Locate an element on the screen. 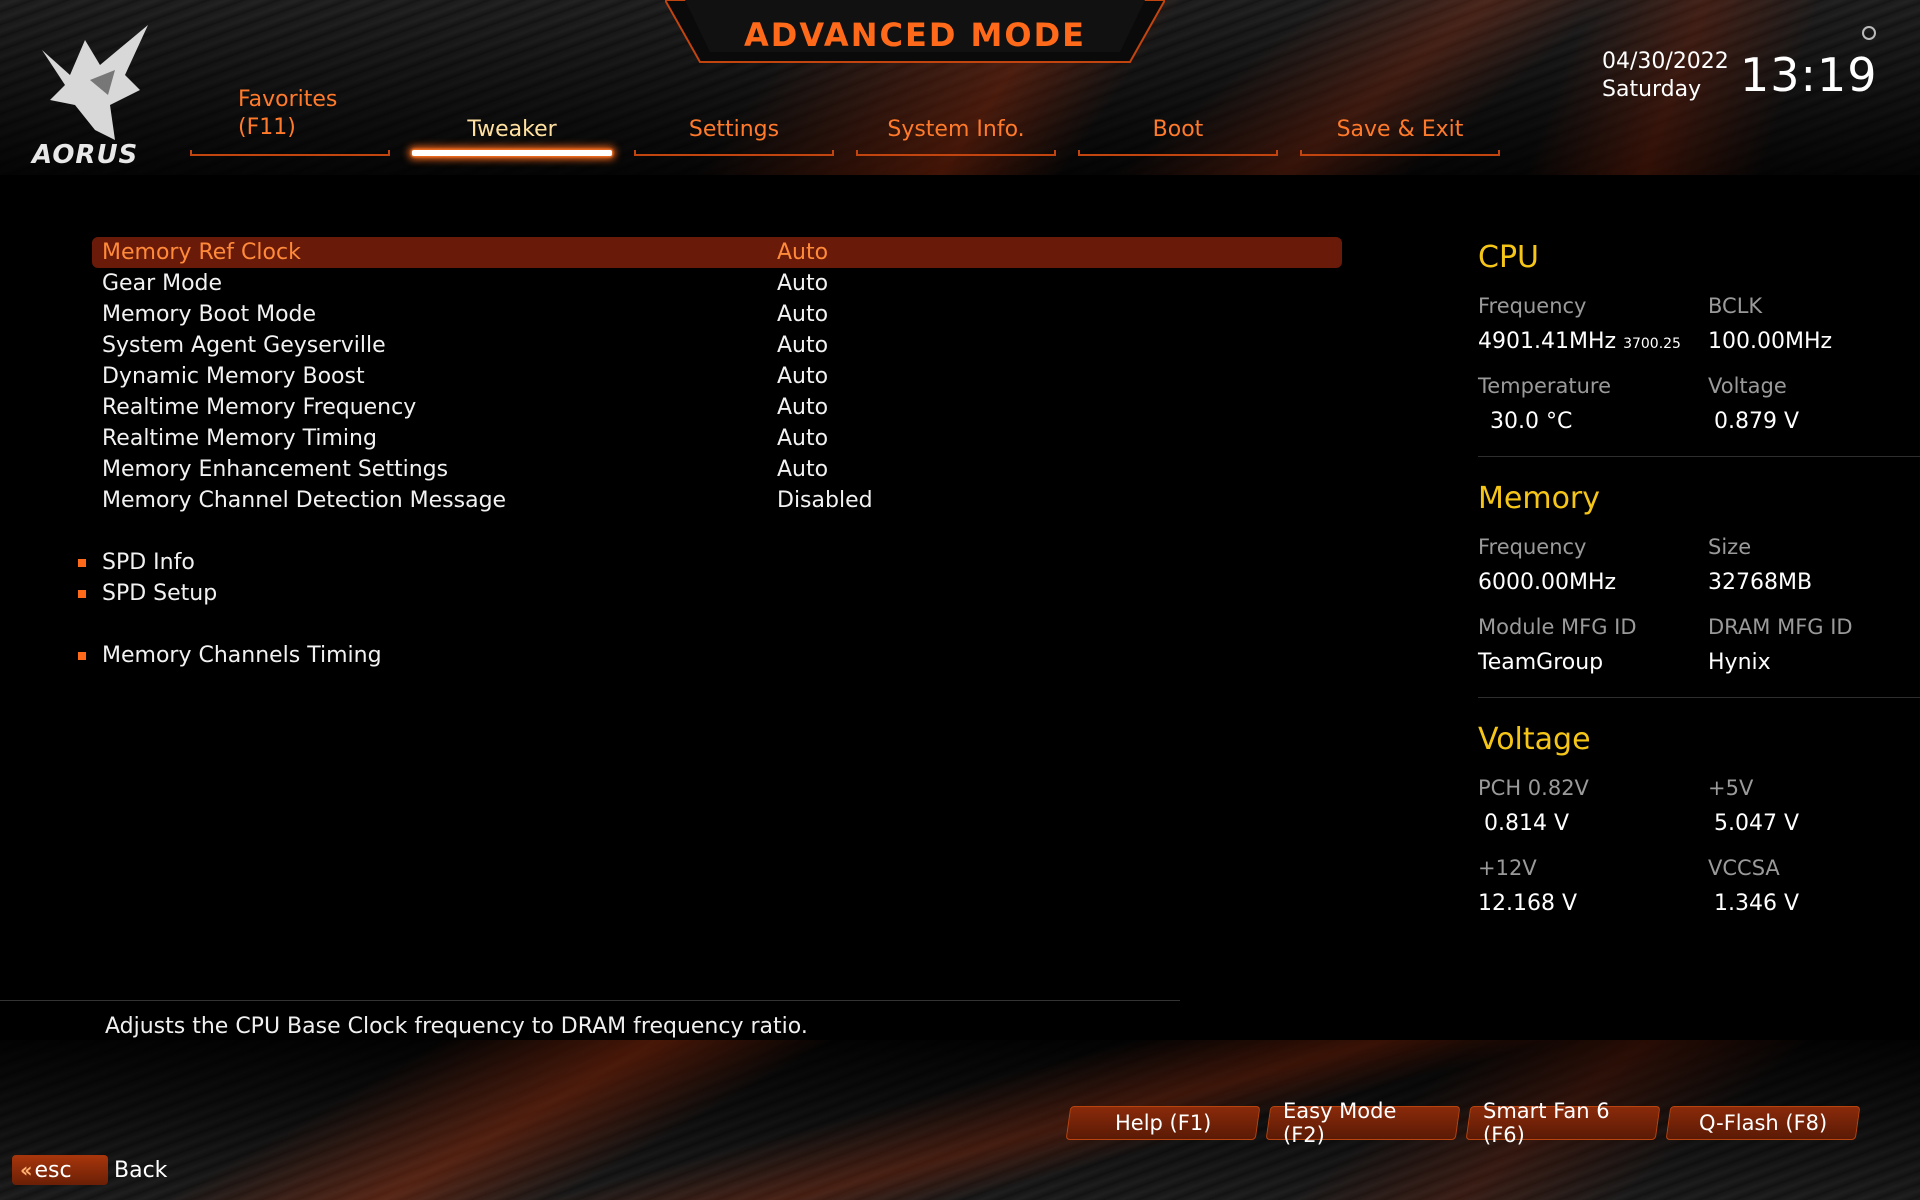  cpu-frequency-sub: 3700.25 is located at coordinates (1652, 344).